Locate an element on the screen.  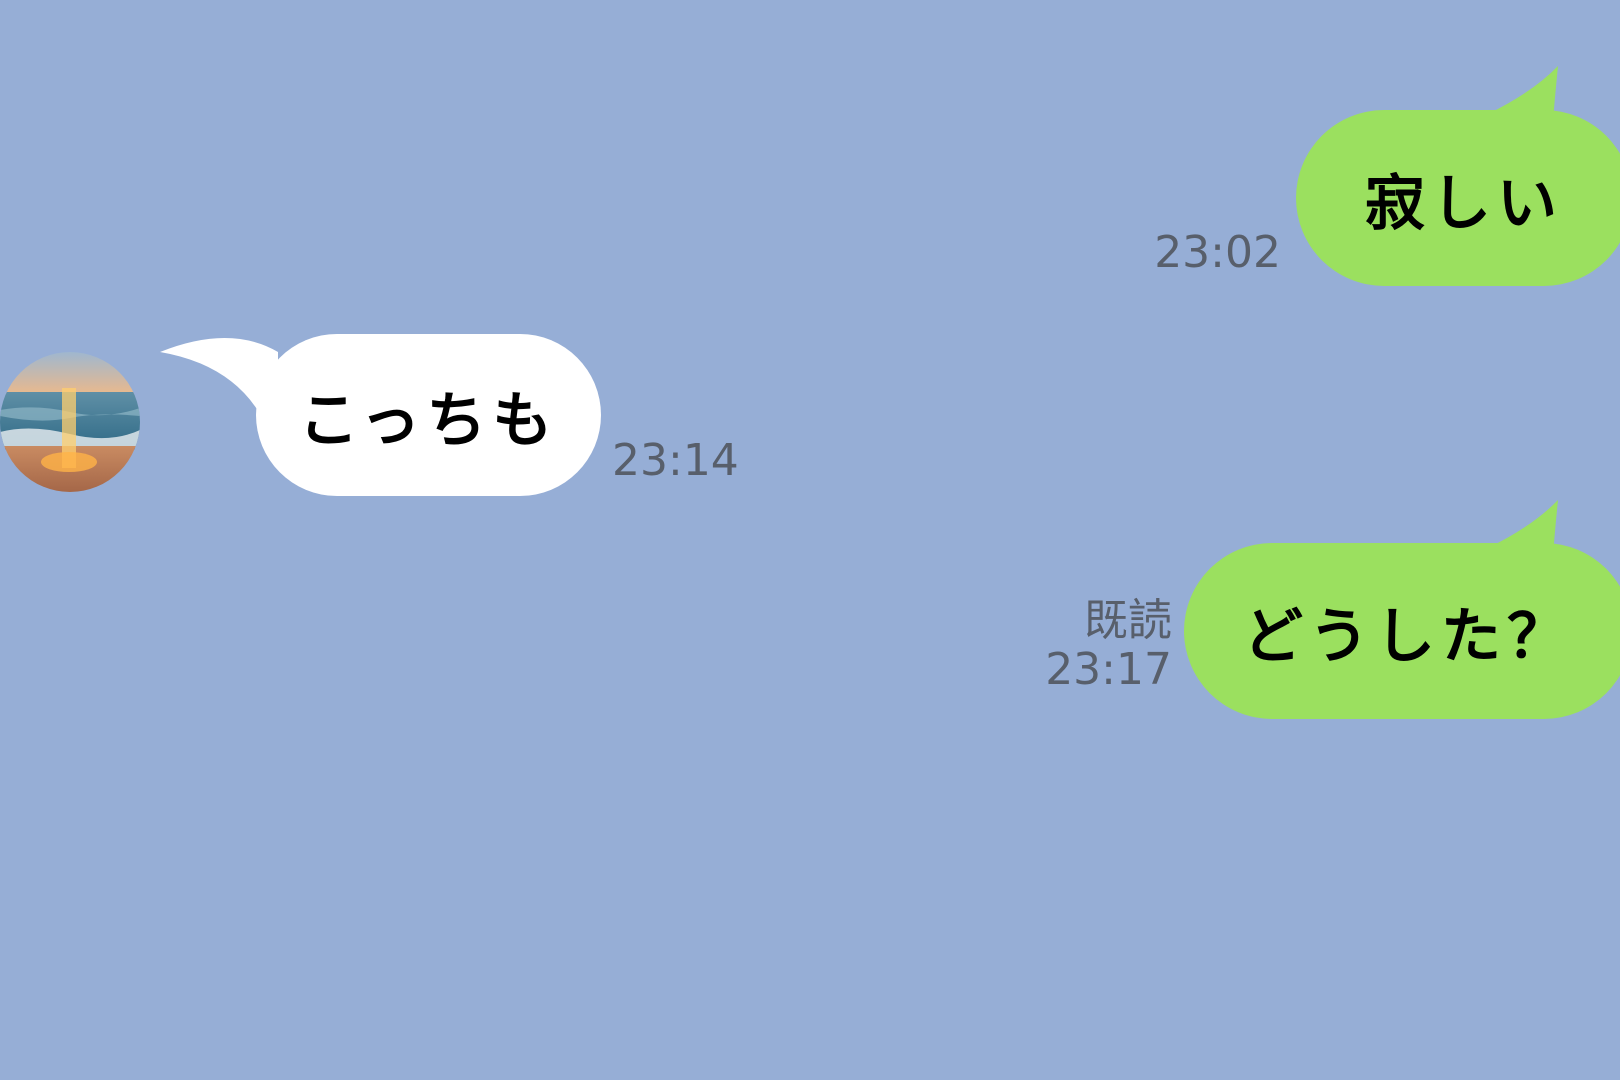
contact-avatar is located at coordinates (70, 422).